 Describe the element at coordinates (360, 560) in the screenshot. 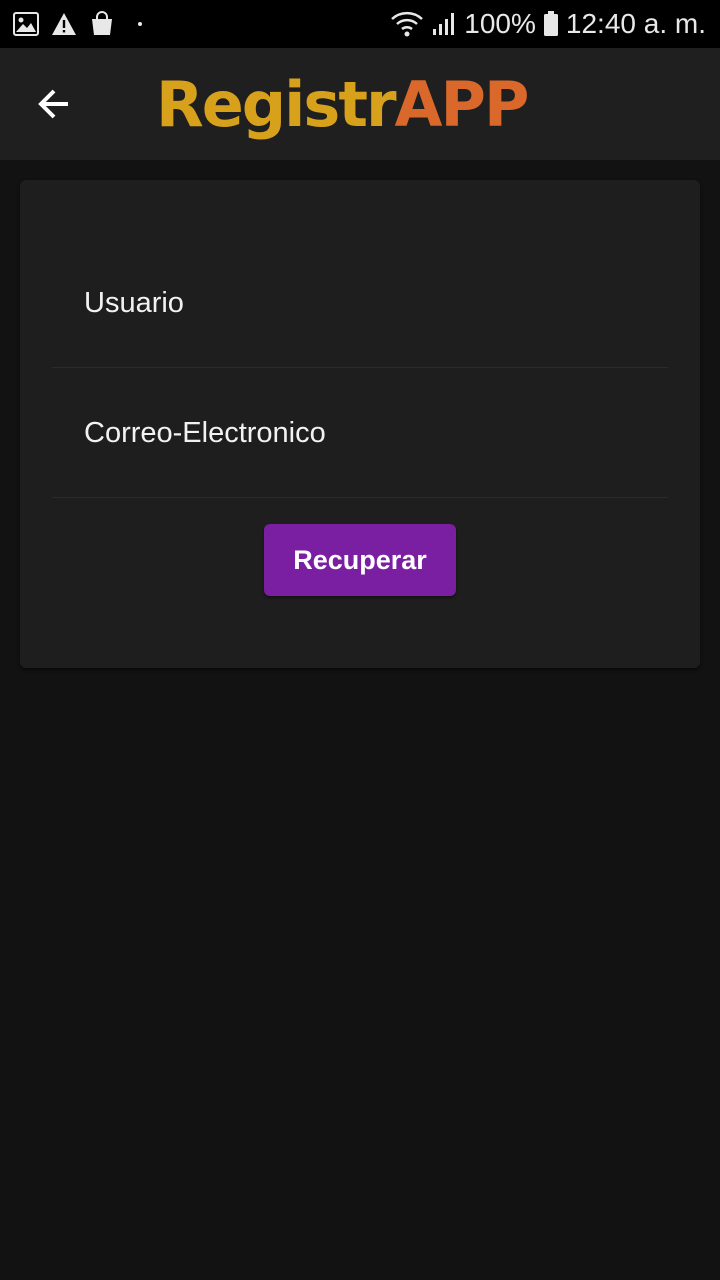

I see `recover-button: Recuperar` at that location.